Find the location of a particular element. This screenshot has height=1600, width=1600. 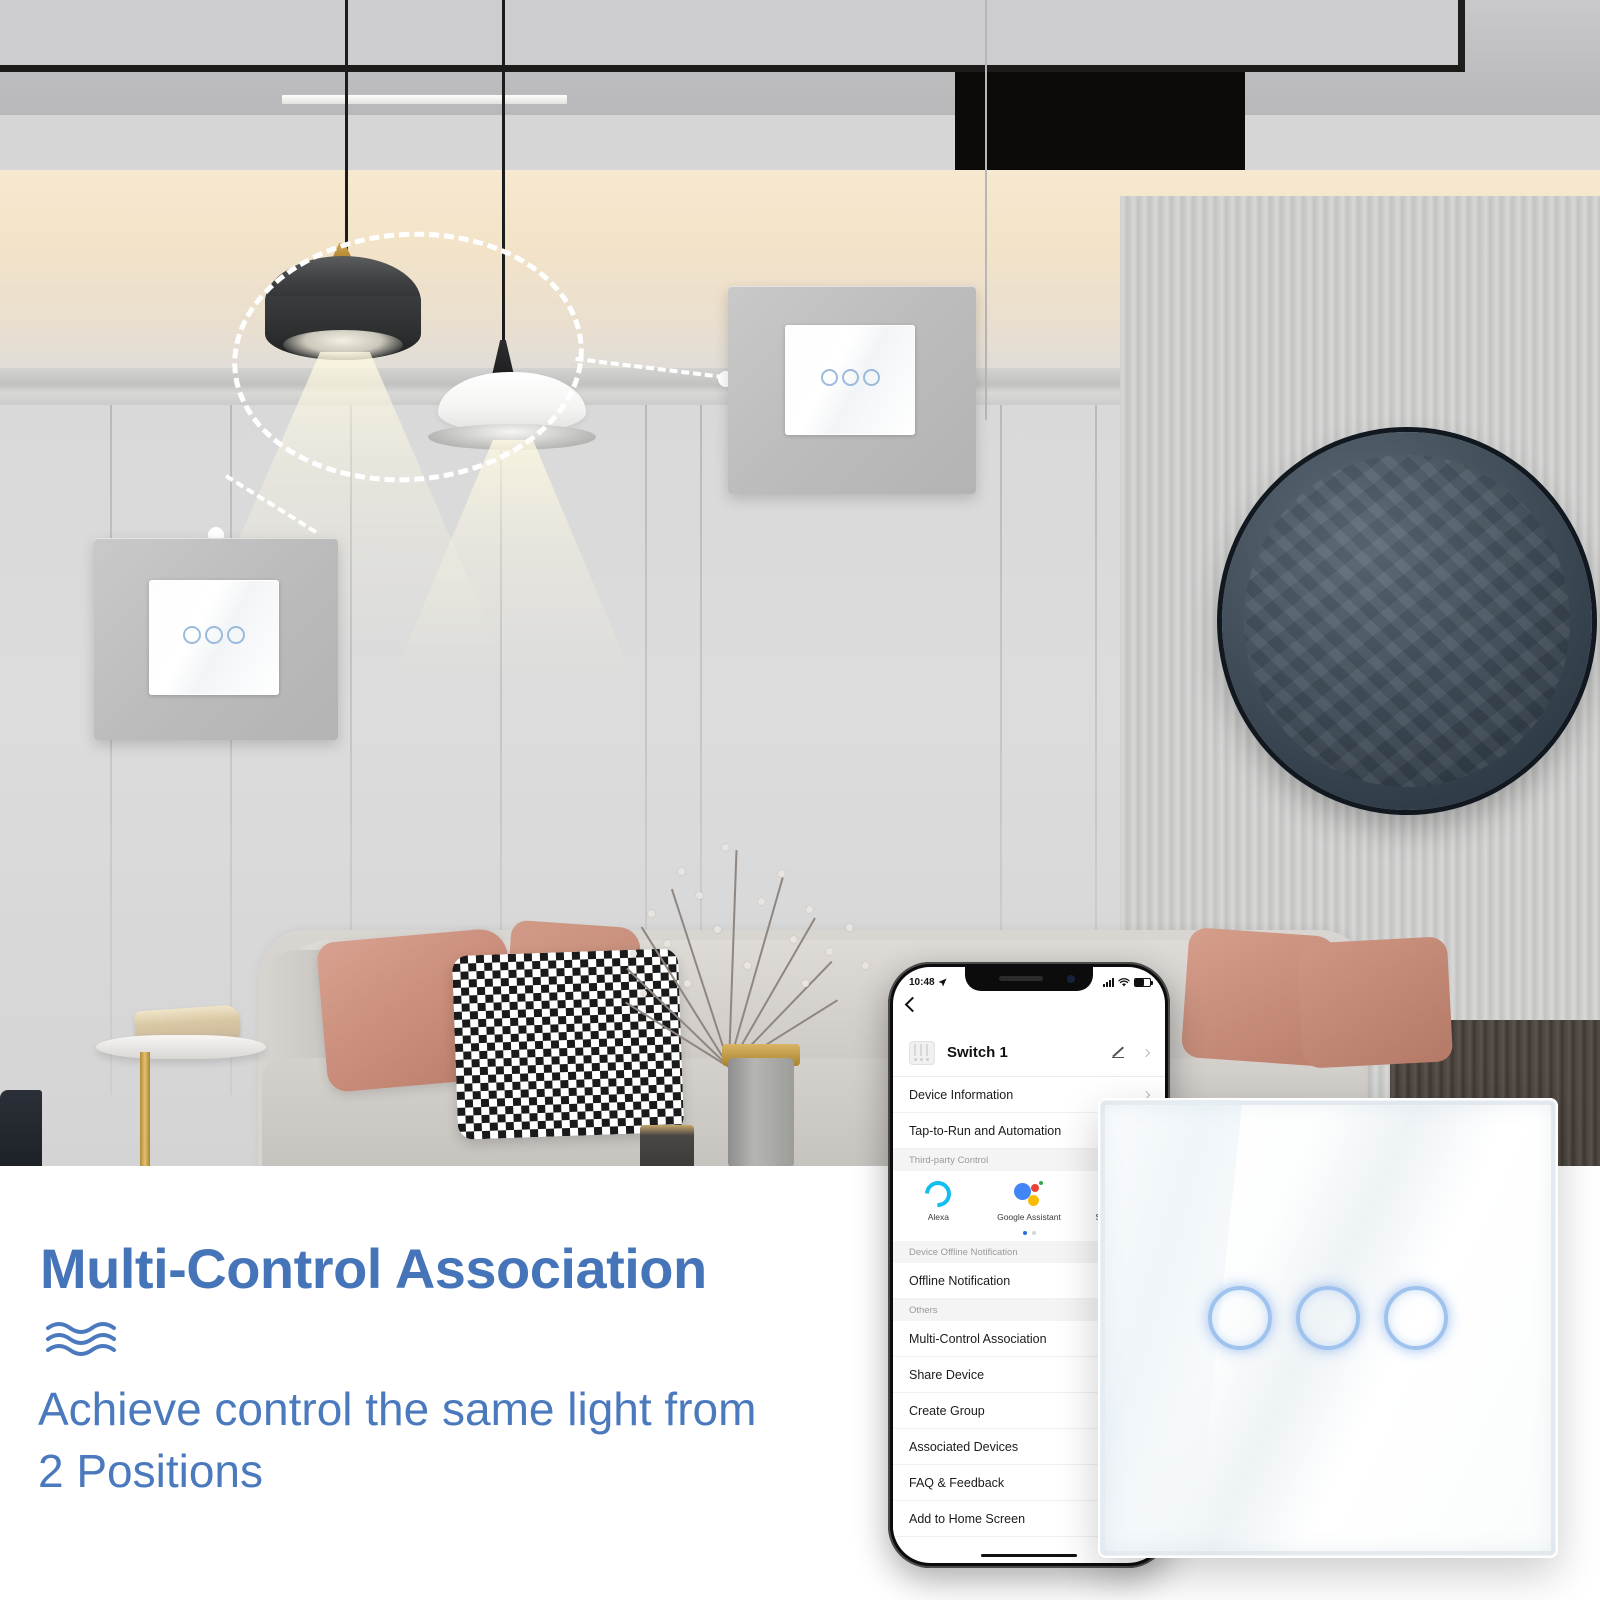

front-camera-icon is located at coordinates (1071, 979).